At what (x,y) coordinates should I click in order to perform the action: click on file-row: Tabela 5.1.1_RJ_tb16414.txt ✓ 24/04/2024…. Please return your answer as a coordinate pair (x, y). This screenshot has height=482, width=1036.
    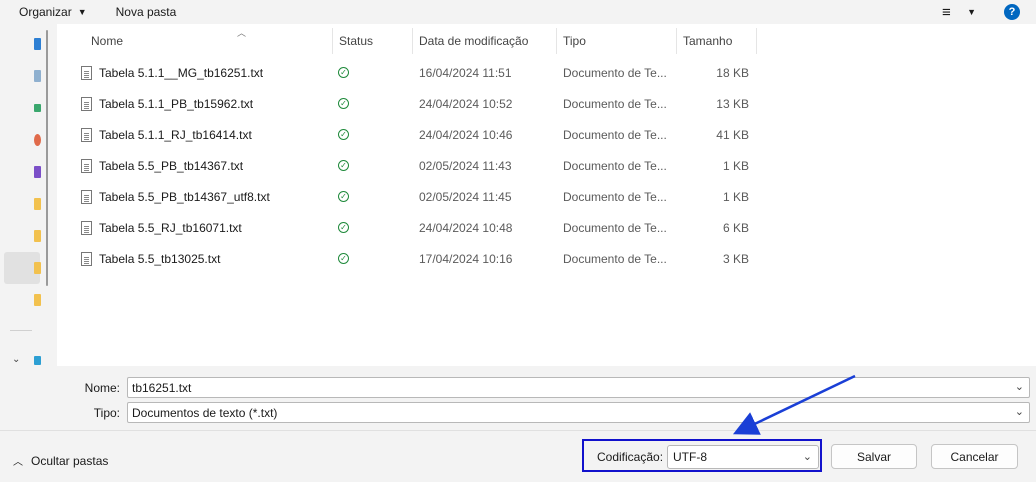
    Looking at the image, I should click on (546, 134).